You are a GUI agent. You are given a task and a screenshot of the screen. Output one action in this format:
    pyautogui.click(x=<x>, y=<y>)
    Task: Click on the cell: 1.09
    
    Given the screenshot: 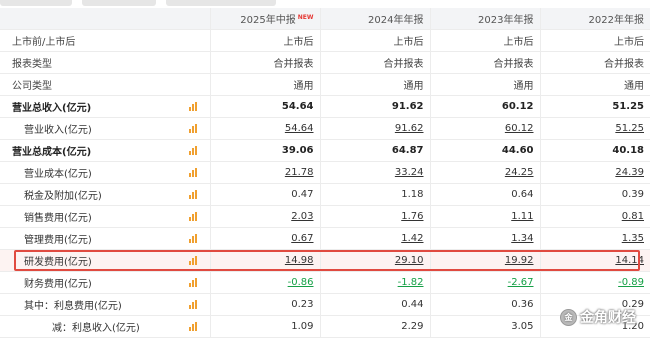 What is the action you would take?
    pyautogui.click(x=265, y=326)
    